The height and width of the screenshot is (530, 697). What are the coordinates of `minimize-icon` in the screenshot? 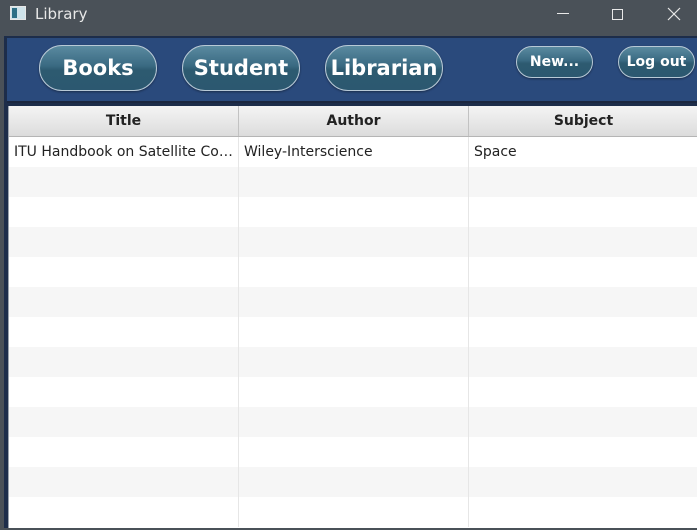 It's located at (563, 13).